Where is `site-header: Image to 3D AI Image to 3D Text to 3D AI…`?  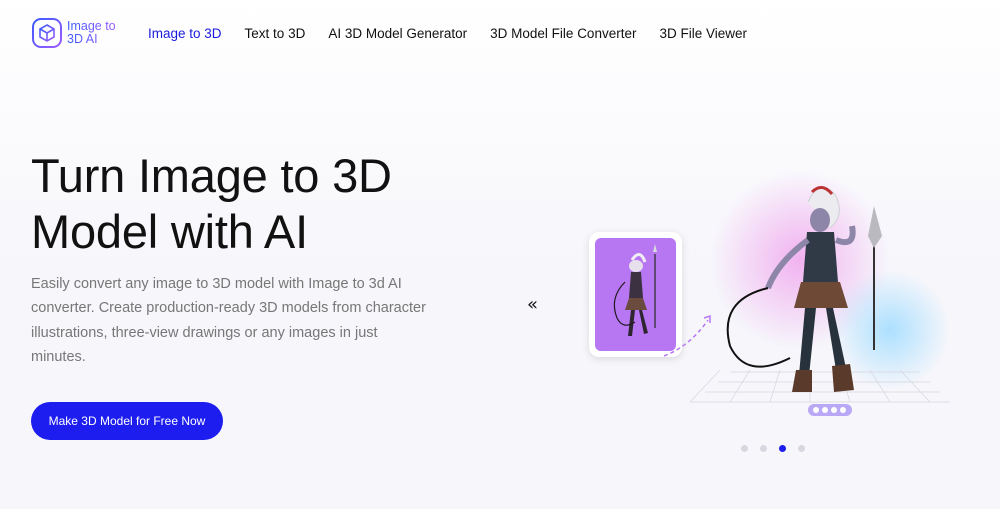 site-header: Image to 3D AI Image to 3D Text to 3D AI… is located at coordinates (500, 35).